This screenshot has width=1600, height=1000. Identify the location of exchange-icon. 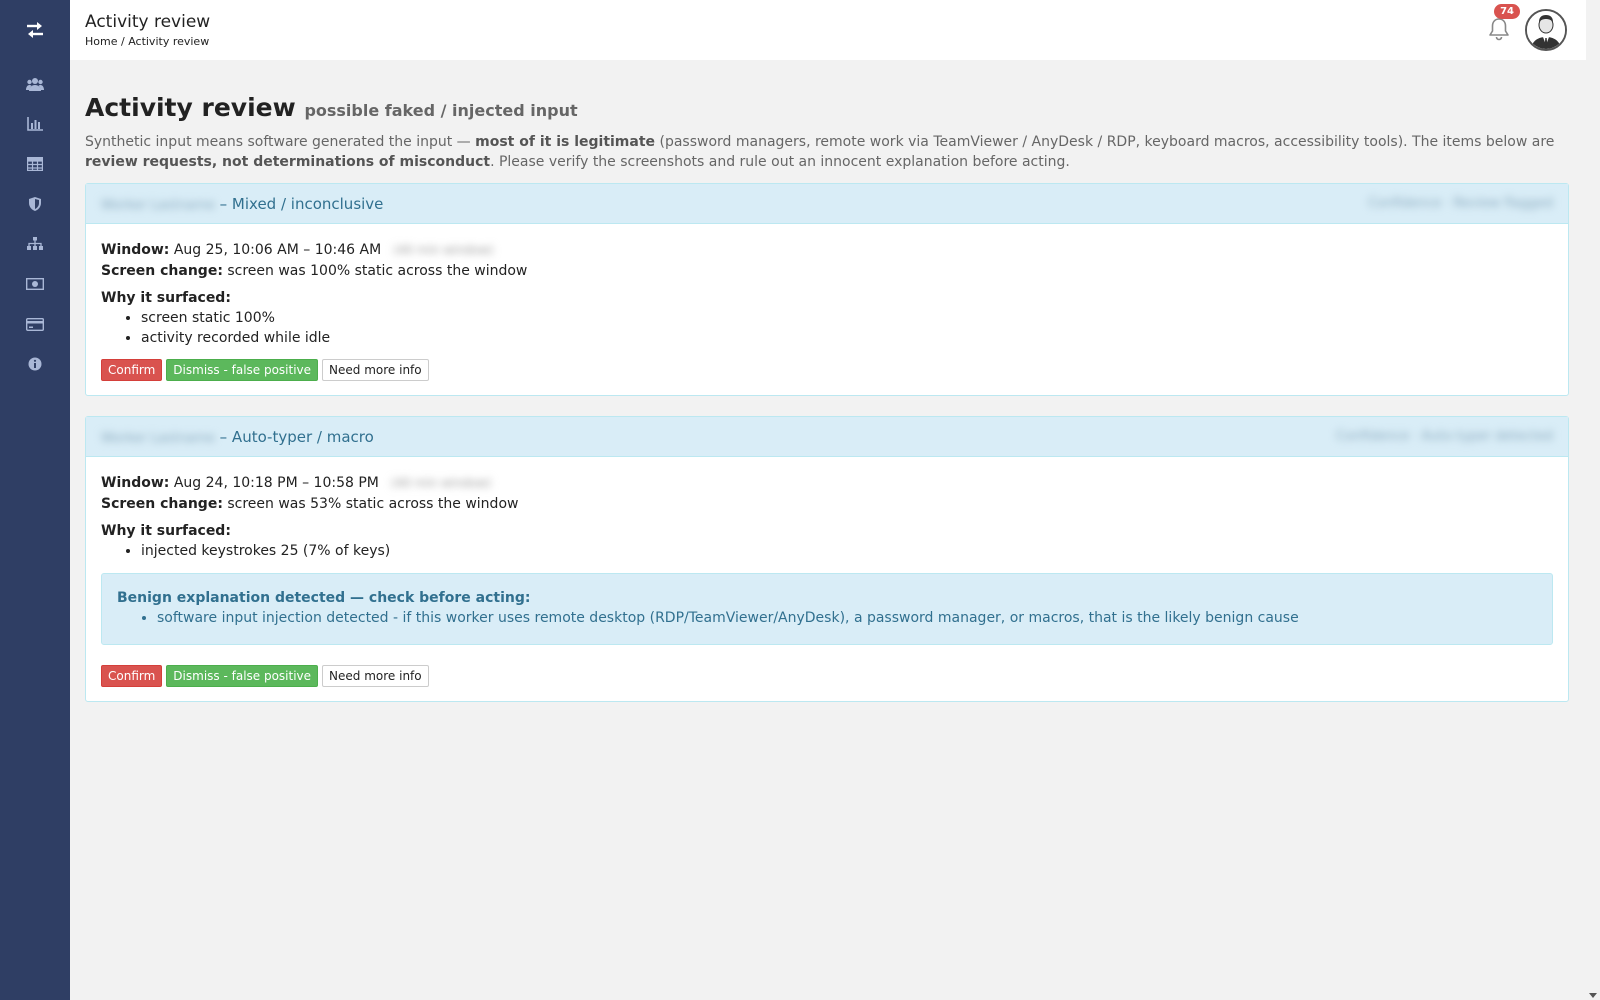
(35, 30).